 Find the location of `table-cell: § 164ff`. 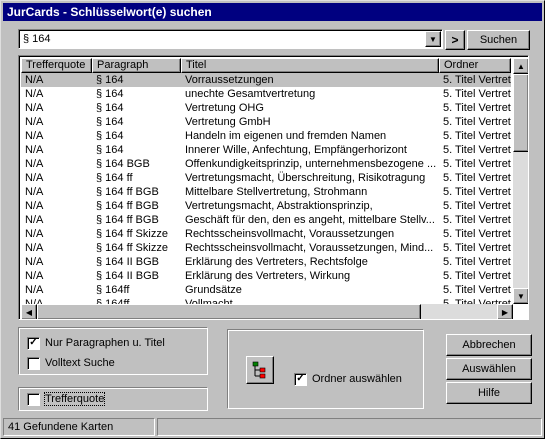

table-cell: § 164ff is located at coordinates (113, 290).